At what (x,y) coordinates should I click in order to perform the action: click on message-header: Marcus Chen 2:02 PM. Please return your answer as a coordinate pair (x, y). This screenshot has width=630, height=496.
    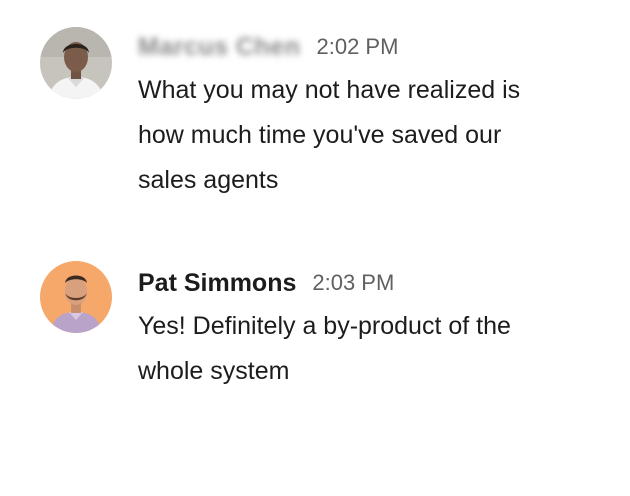
    Looking at the image, I should click on (373, 47).